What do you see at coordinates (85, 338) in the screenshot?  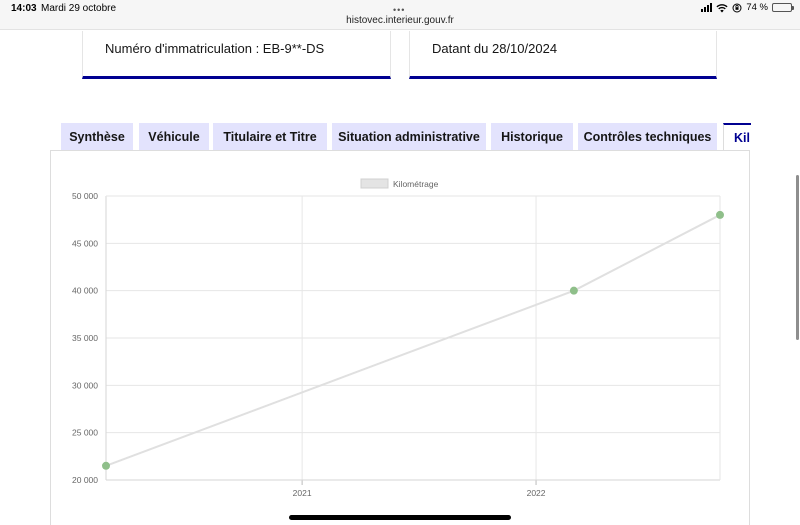 I see `y-tick-label: 35 000` at bounding box center [85, 338].